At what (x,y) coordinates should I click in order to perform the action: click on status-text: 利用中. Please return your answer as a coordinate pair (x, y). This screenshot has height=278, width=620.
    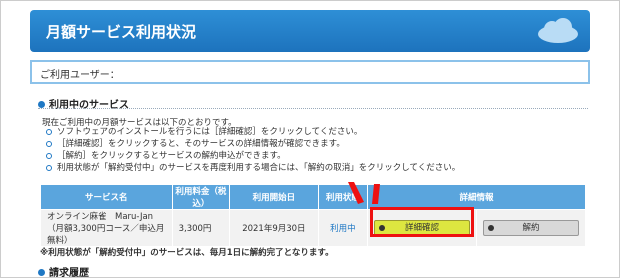
    Looking at the image, I should click on (343, 229).